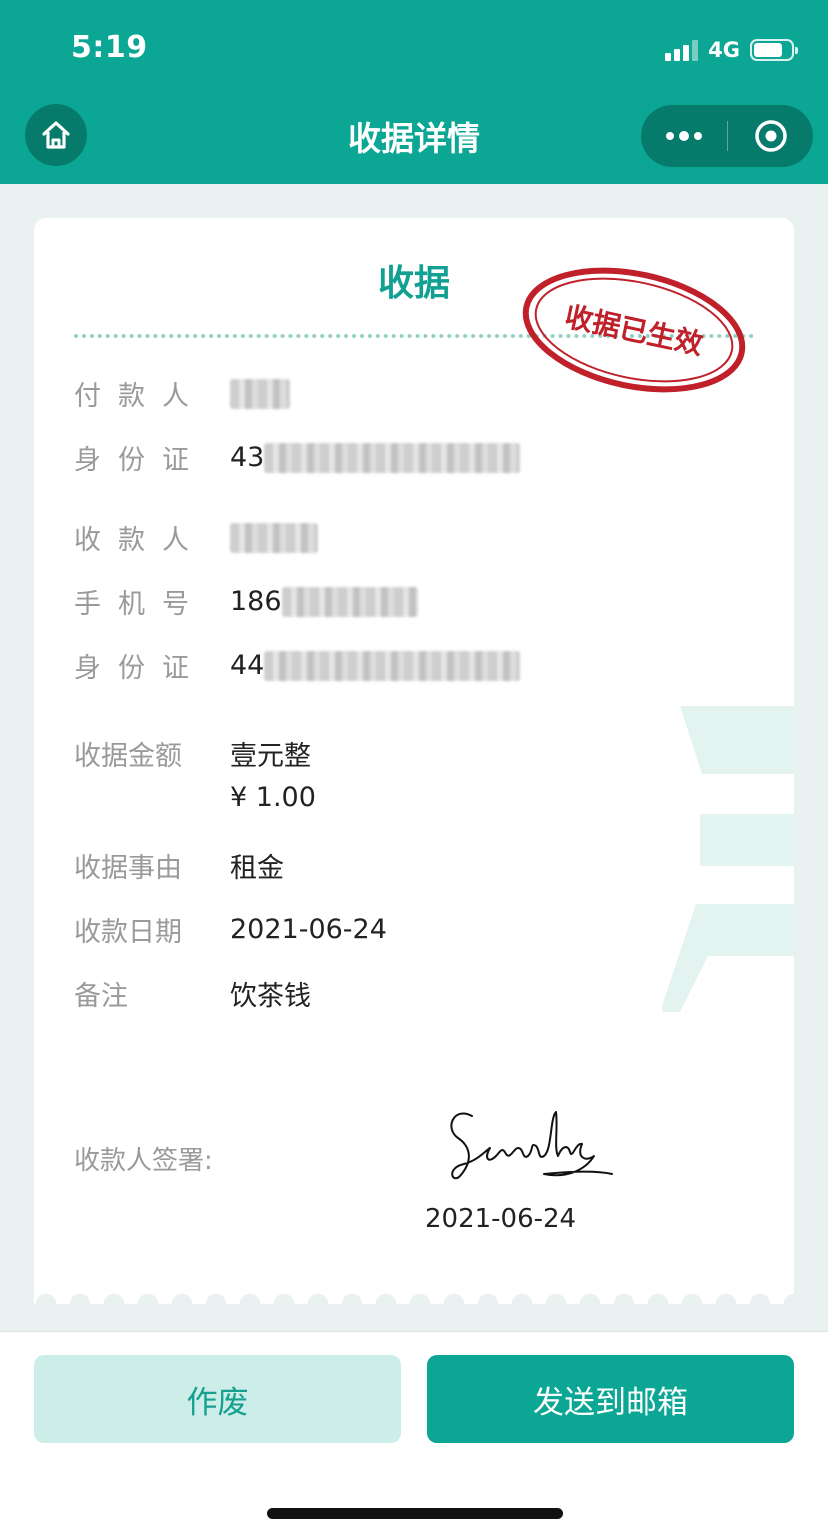 The width and height of the screenshot is (828, 1532). I want to click on status-indicators: 4G, so click(731, 50).